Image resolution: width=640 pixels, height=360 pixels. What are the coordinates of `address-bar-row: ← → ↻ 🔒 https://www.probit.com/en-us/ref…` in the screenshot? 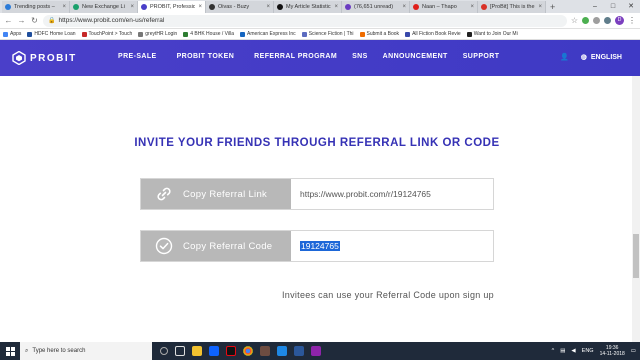 It's located at (320, 21).